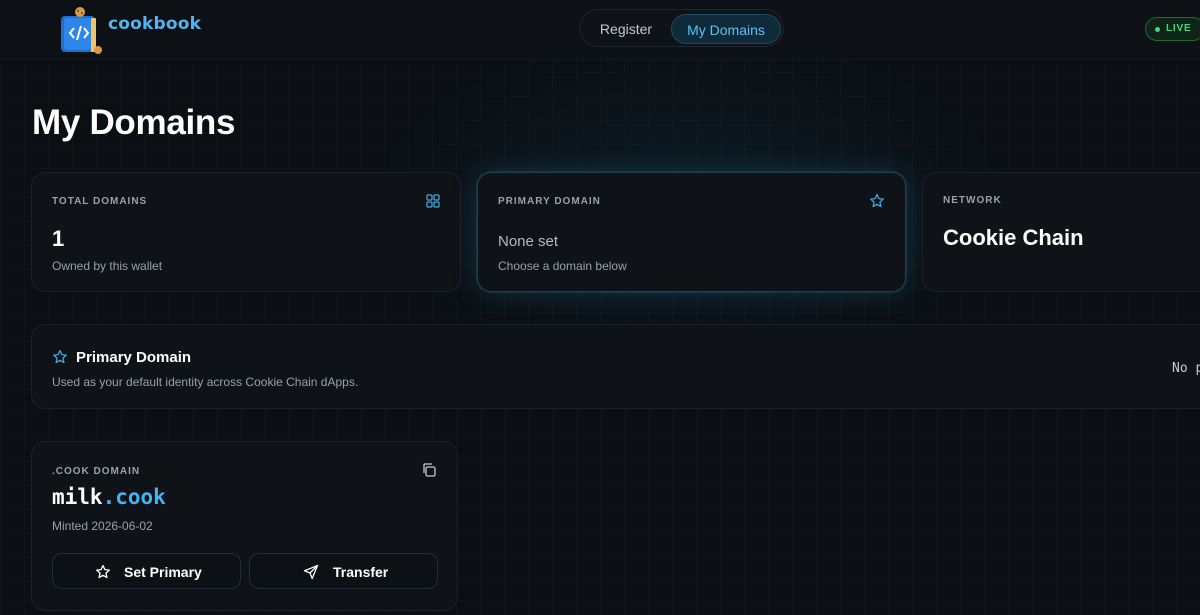 The height and width of the screenshot is (615, 1200). I want to click on set-primary-label: Set Primary, so click(163, 572).